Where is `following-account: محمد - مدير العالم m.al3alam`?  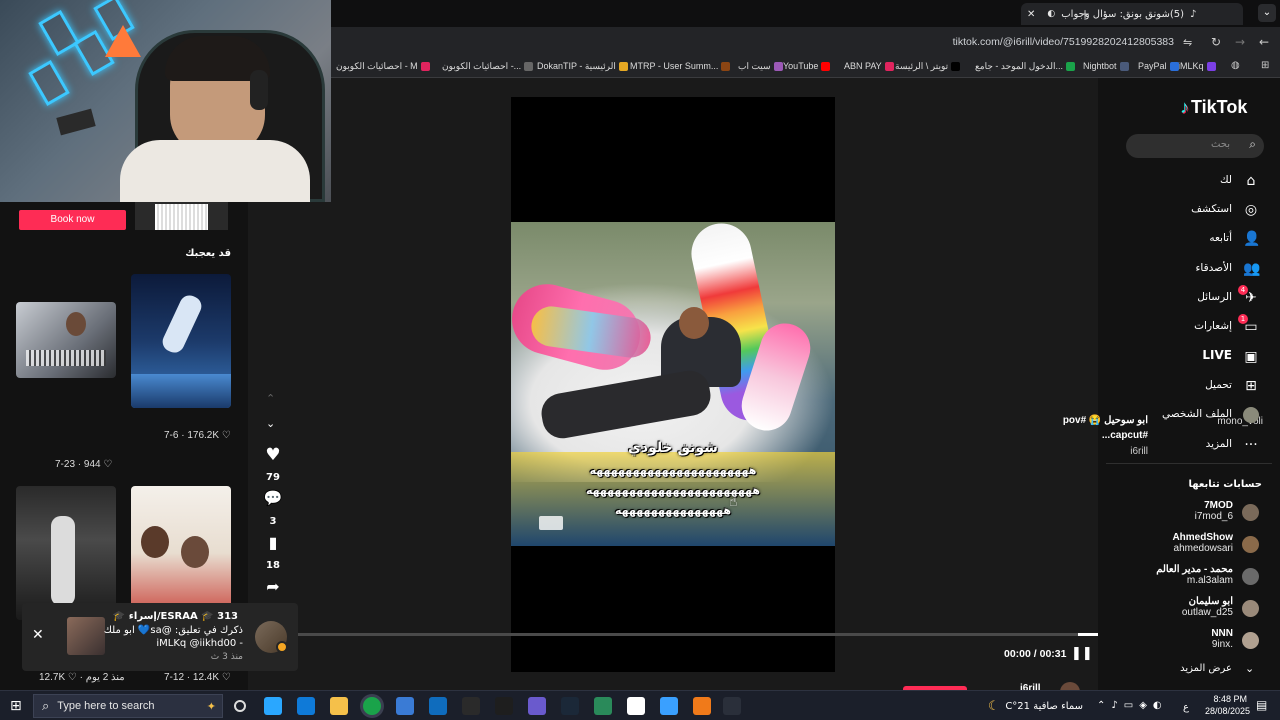
following-account: محمد - مدير العالم m.al3alam is located at coordinates (1194, 575).